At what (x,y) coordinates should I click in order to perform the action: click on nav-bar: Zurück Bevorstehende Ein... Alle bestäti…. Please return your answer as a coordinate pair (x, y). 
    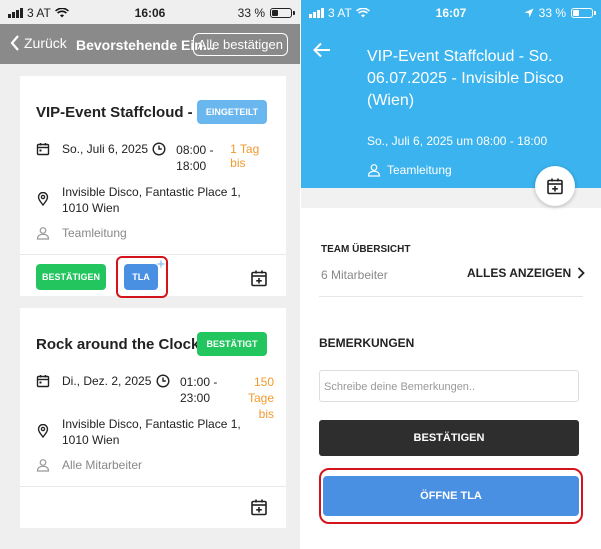
    Looking at the image, I should click on (150, 44).